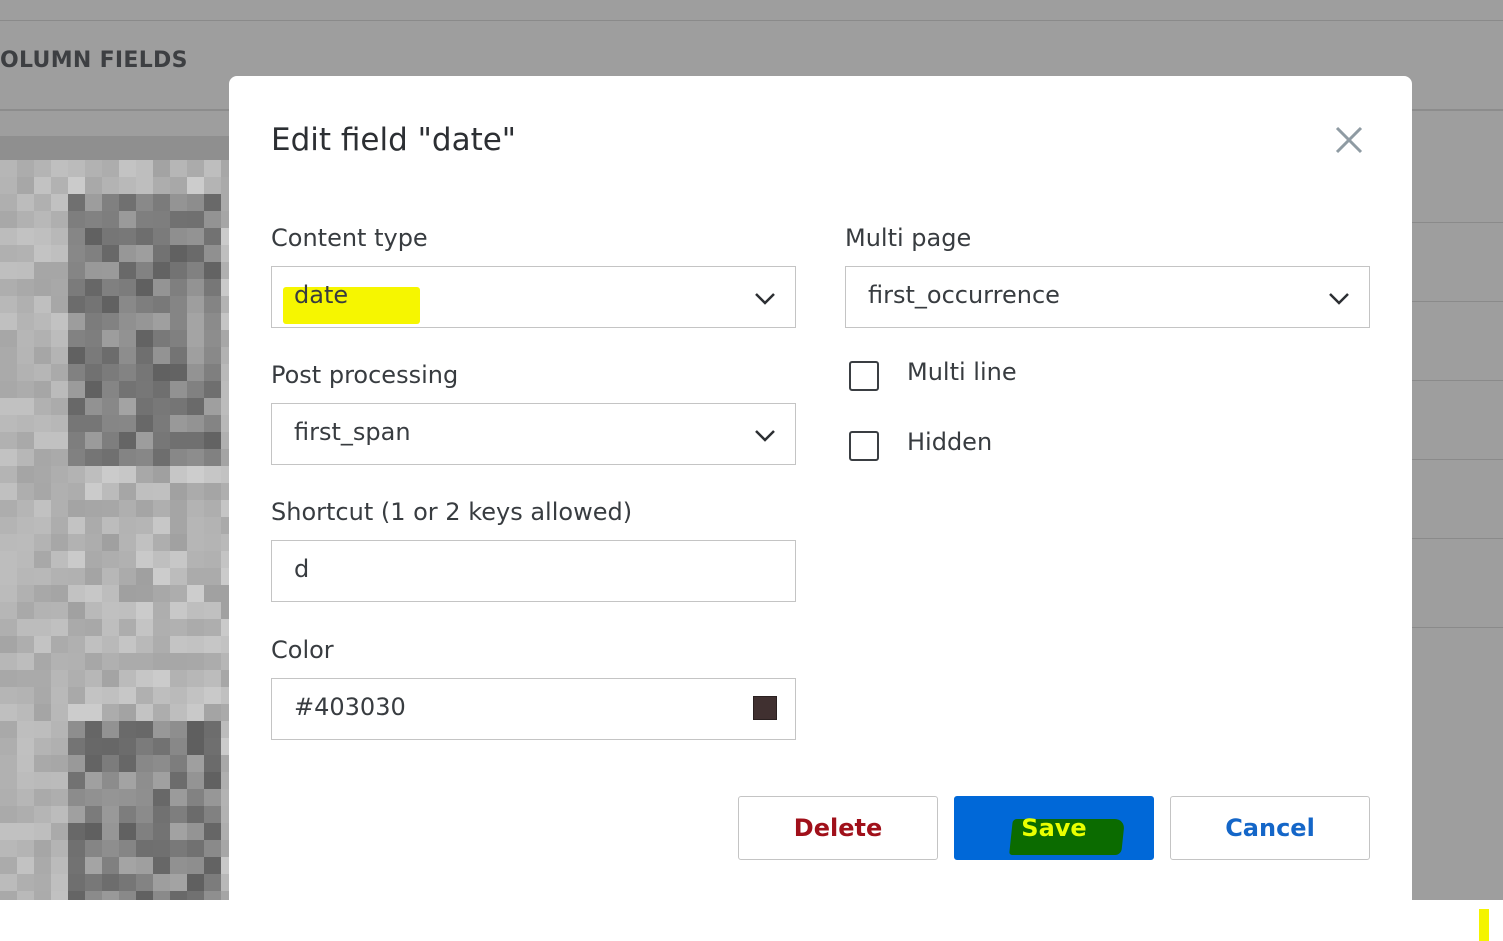  Describe the element at coordinates (1107, 297) in the screenshot. I see `multi-page-select: first_occurrence` at that location.